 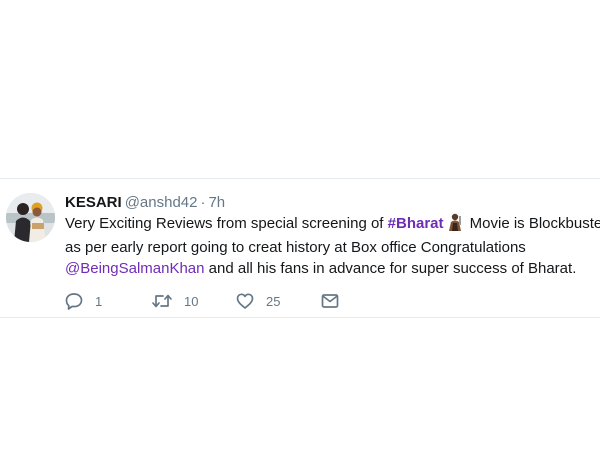 I want to click on mention-link: @BeingSalmanKhan, so click(x=134, y=268).